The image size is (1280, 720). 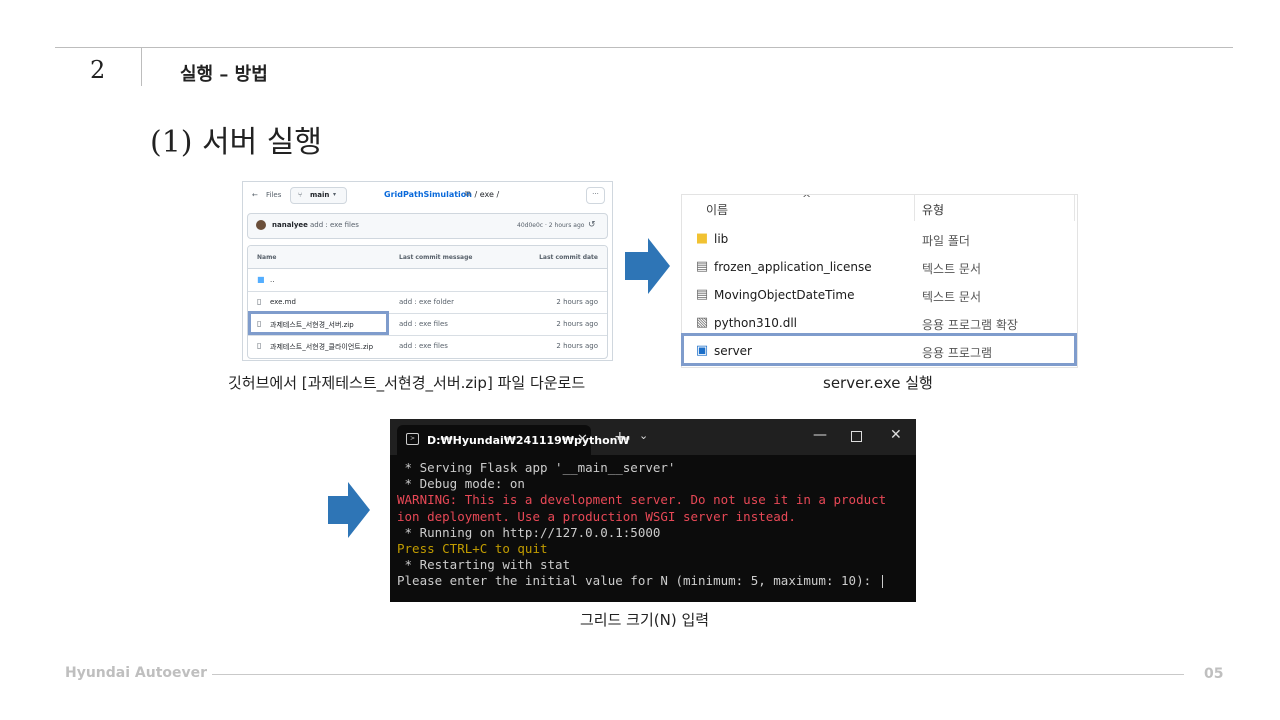 I want to click on file-name: 과제테스트_서현경_클라이언트.zip, so click(x=321, y=347).